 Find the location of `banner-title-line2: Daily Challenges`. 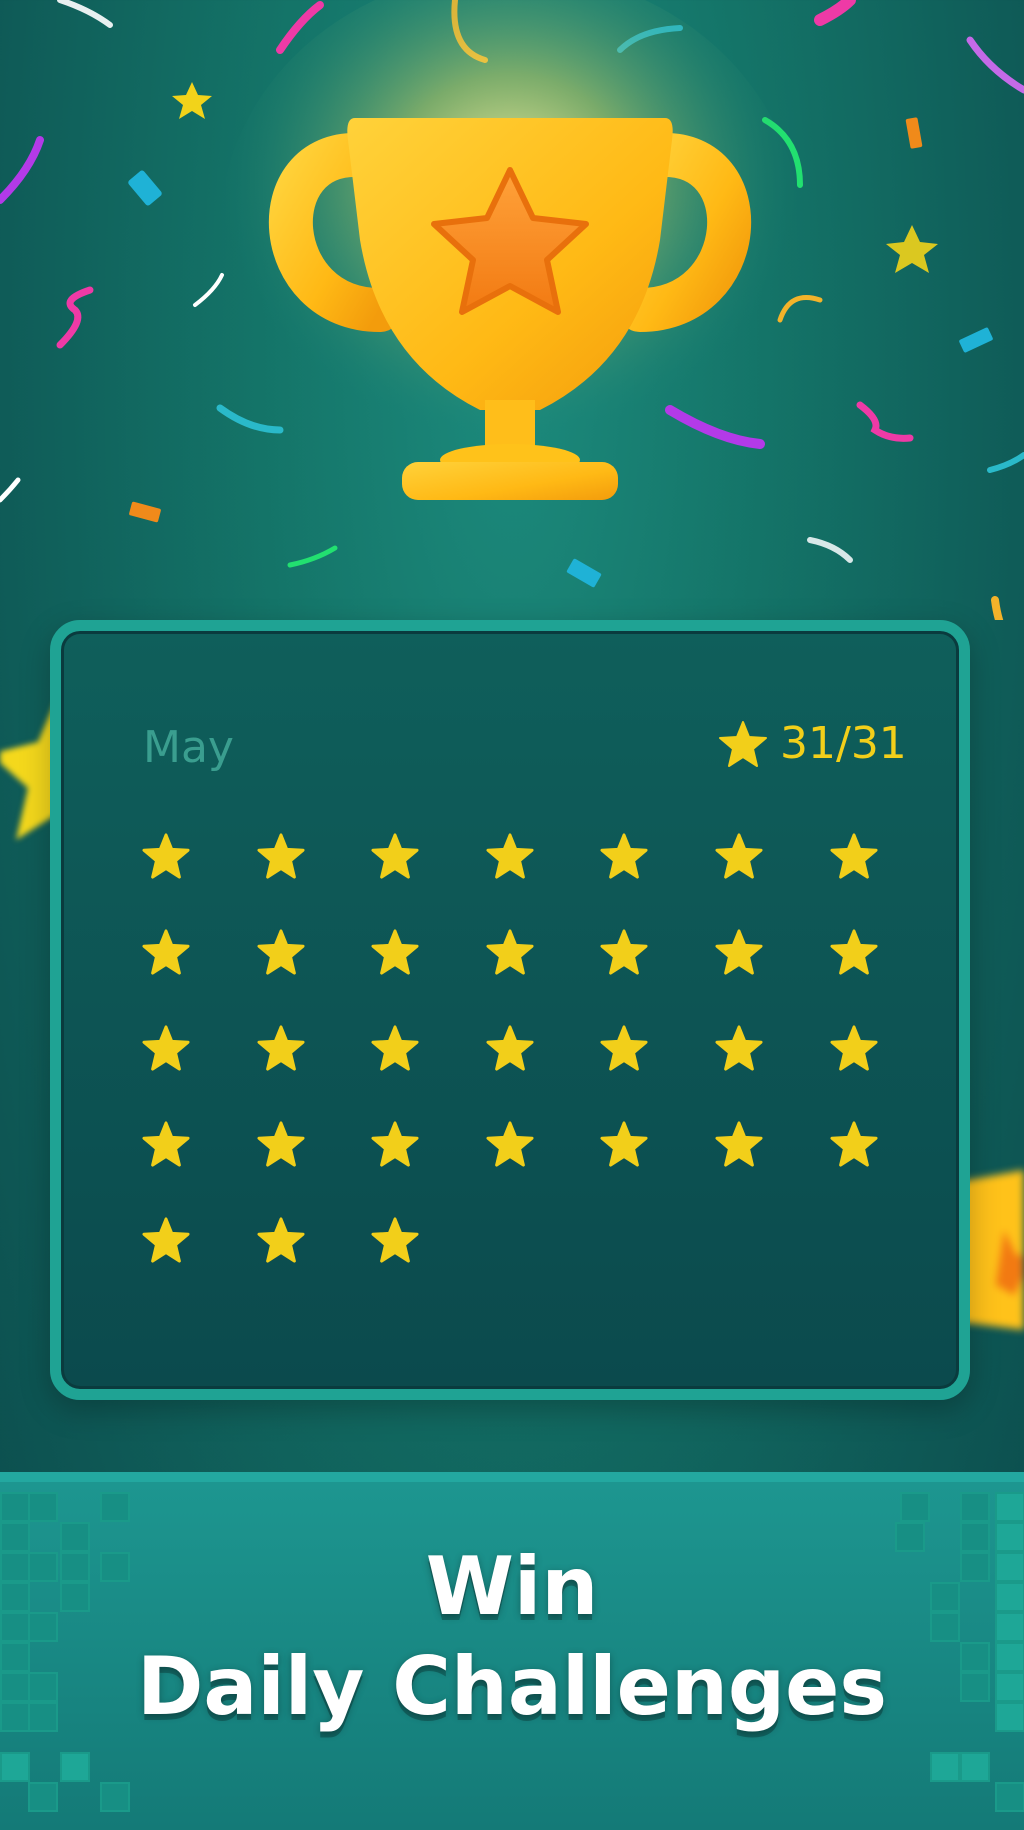

banner-title-line2: Daily Challenges is located at coordinates (512, 1686).